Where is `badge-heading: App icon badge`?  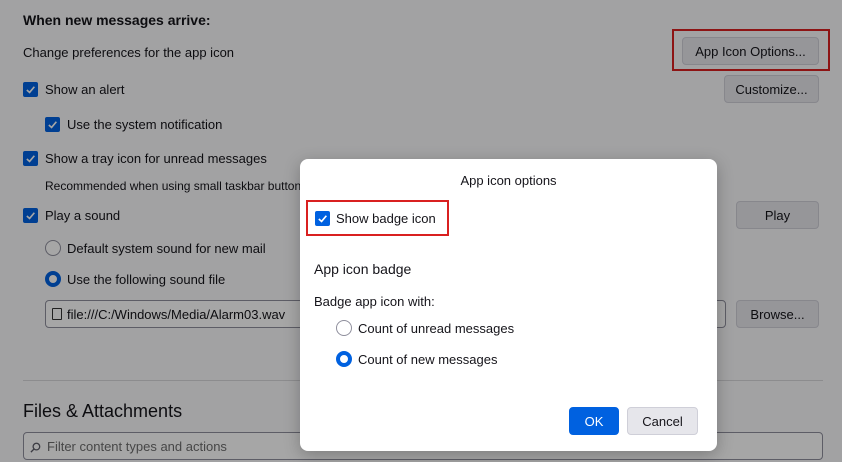 badge-heading: App icon badge is located at coordinates (363, 269).